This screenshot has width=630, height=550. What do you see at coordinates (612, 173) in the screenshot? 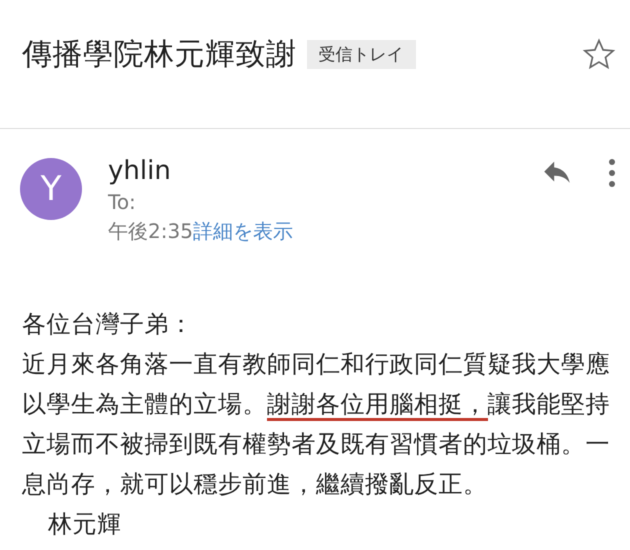
I see `more-options-icon` at bounding box center [612, 173].